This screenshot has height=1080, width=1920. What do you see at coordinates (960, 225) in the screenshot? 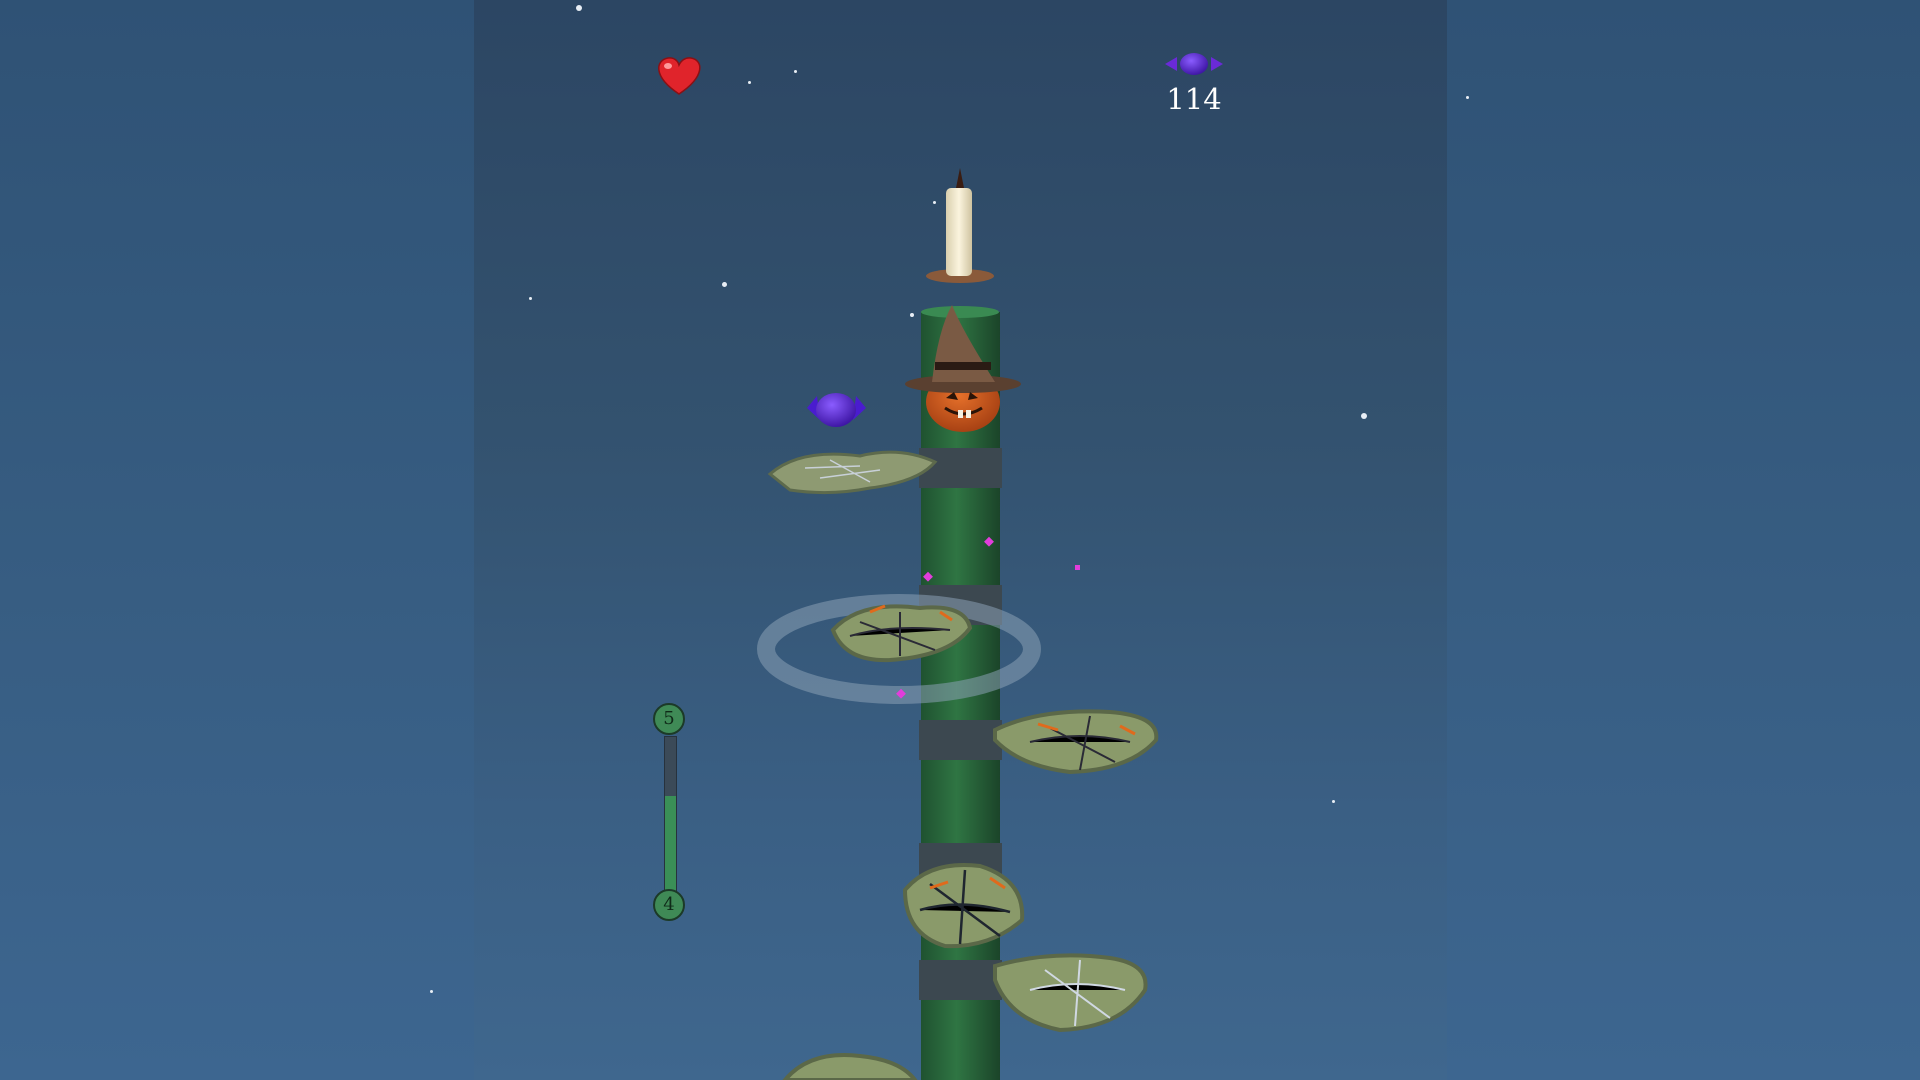
I see `candle` at bounding box center [960, 225].